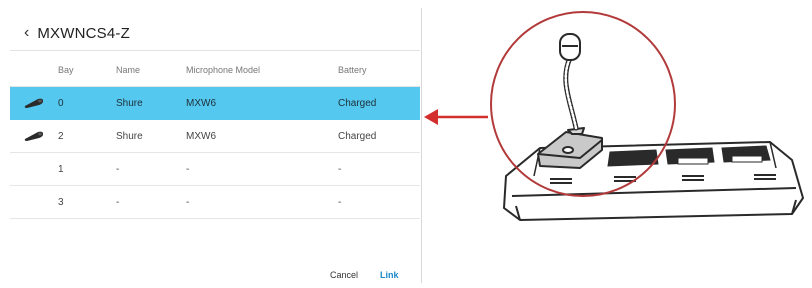  I want to click on cancel-button: Cancel, so click(344, 275).